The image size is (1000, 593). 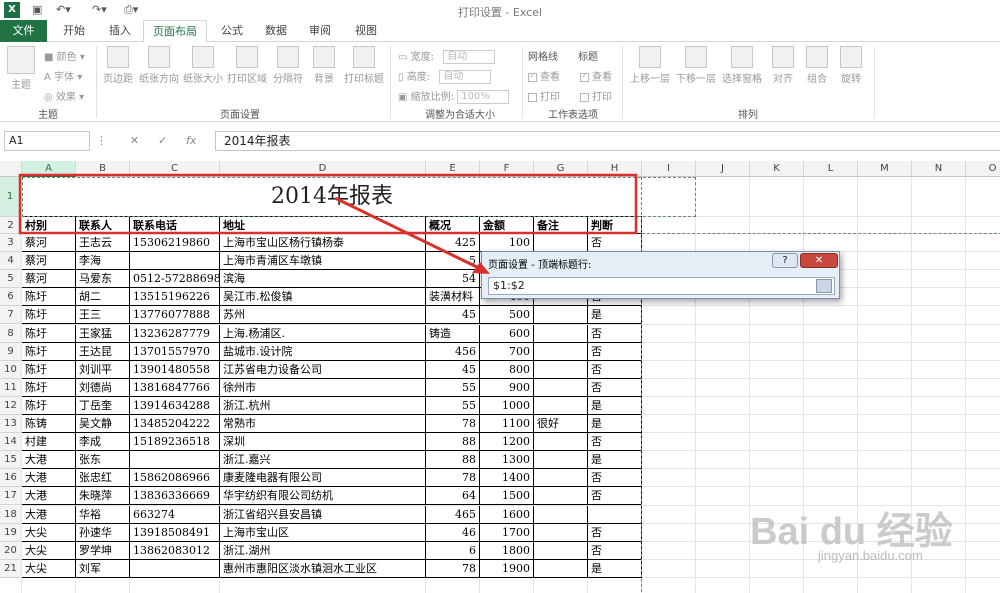 I want to click on title-rows-highlight, so click(x=328, y=204).